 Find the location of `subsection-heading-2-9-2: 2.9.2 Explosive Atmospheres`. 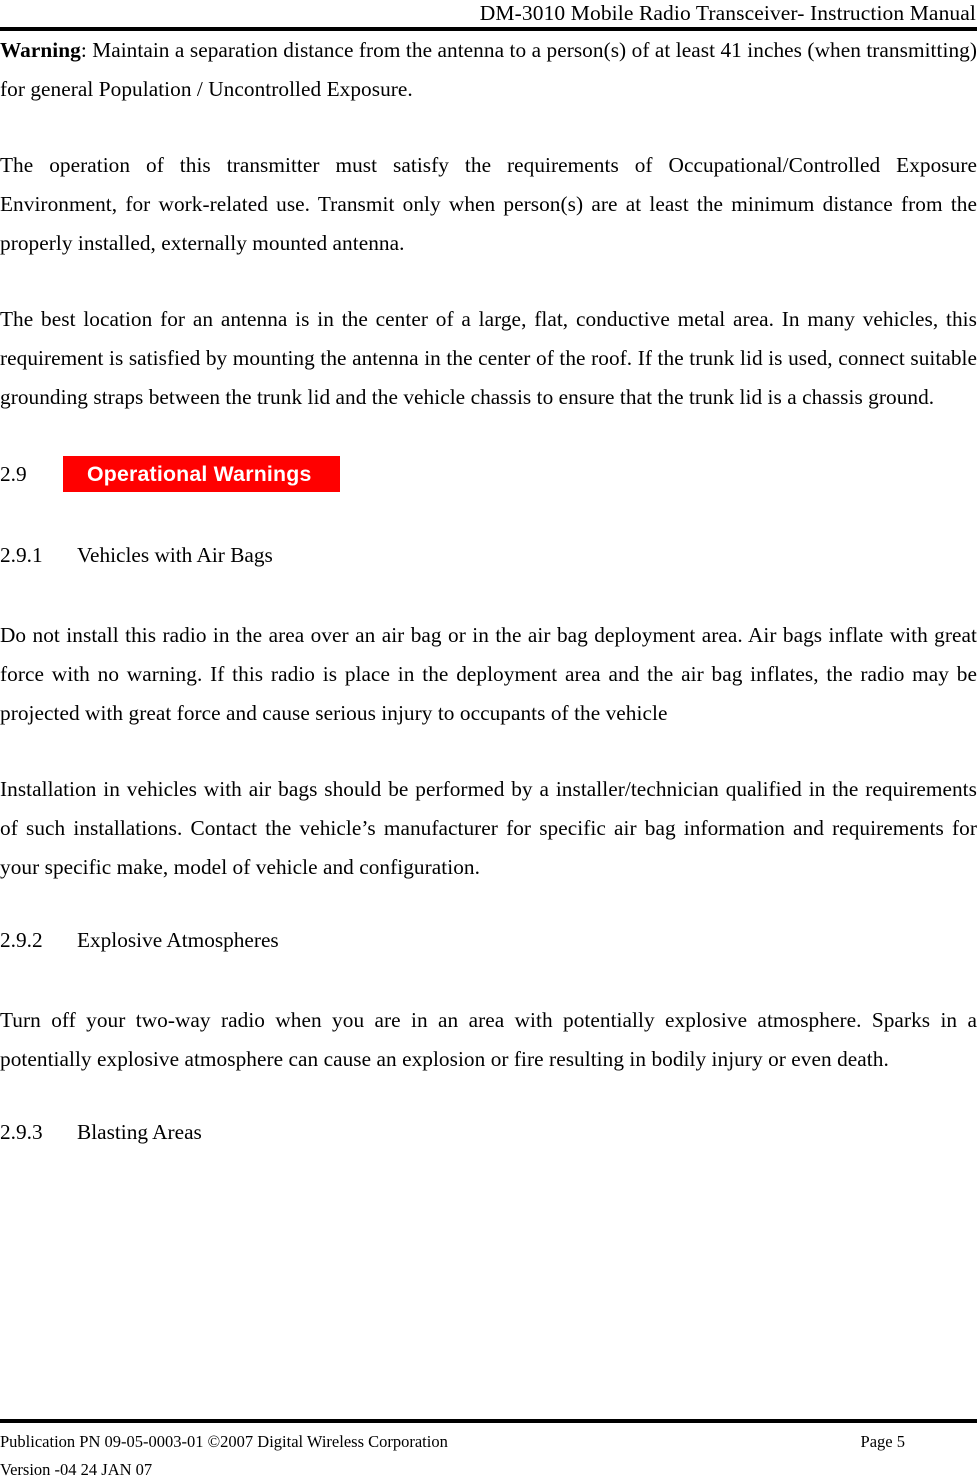

subsection-heading-2-9-2: 2.9.2 Explosive Atmospheres is located at coordinates (488, 940).